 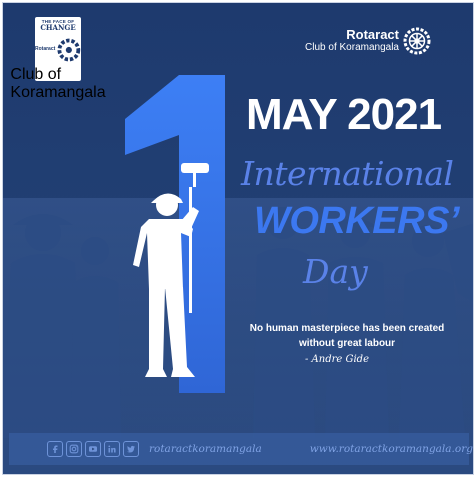 I want to click on rotary-wheel-icon, so click(x=417, y=41).